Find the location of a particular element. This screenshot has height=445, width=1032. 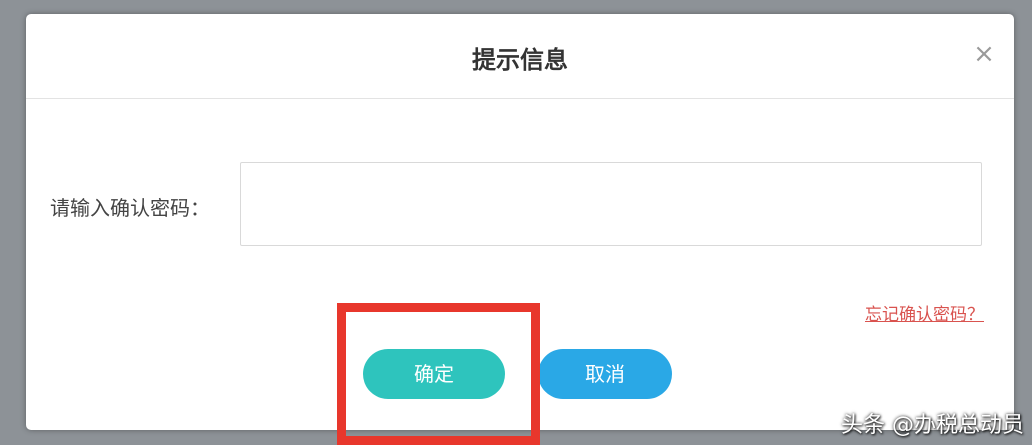

cancel-button: 取消 is located at coordinates (605, 374).